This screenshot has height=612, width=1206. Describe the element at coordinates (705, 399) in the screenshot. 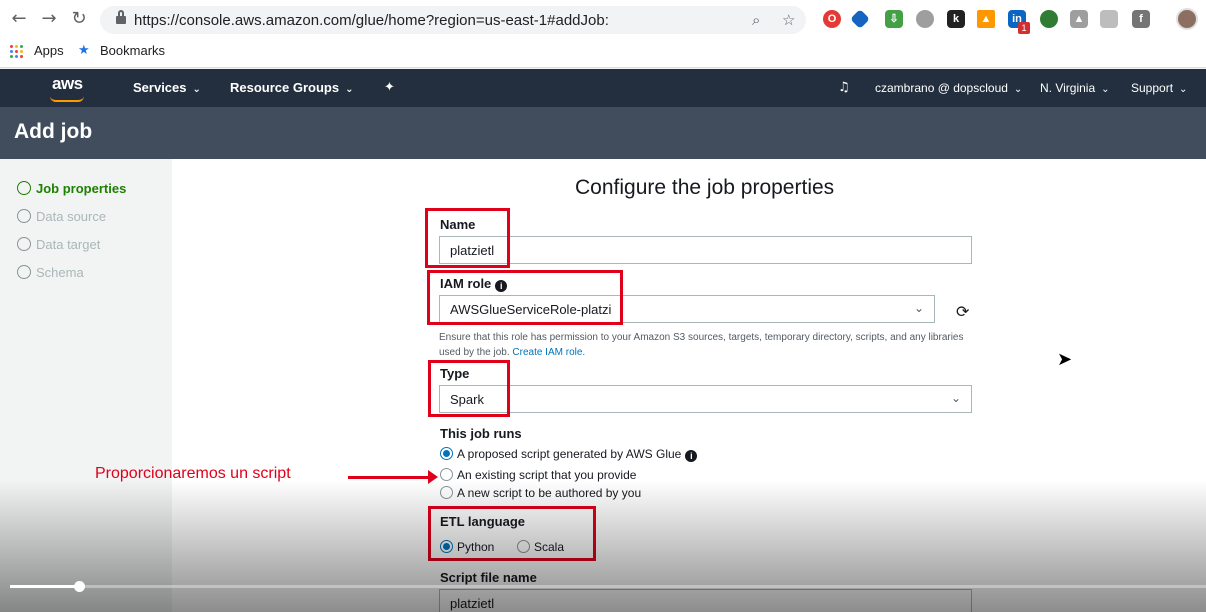

I see `type-select: Spark ⌄` at that location.